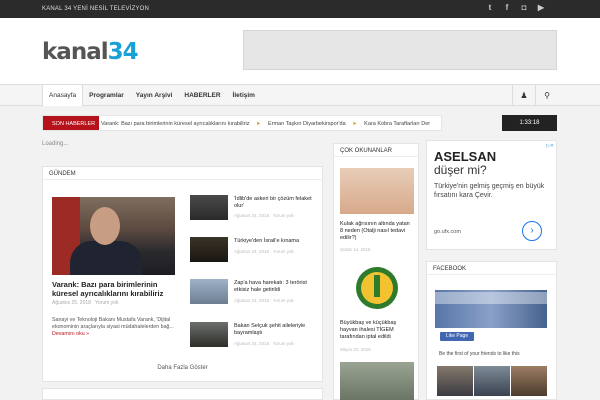  I want to click on site-logo: kanal34, so click(90, 52).